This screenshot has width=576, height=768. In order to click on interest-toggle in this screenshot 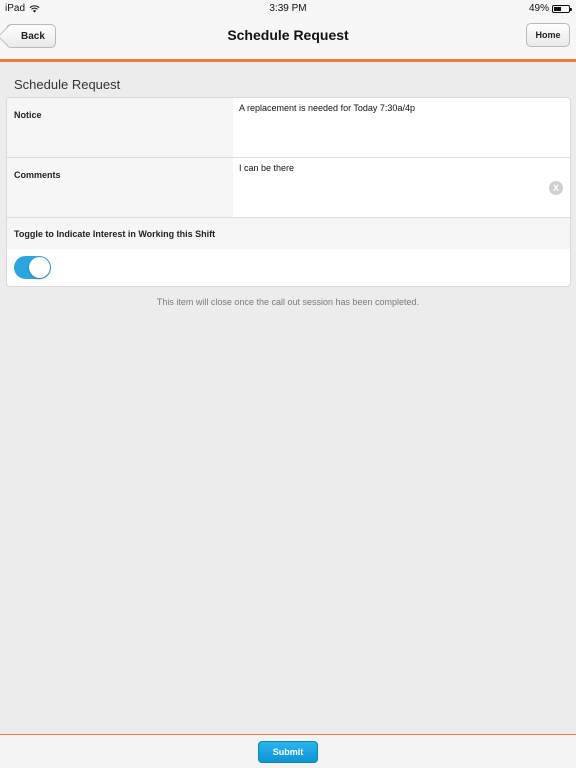, I will do `click(32, 267)`.